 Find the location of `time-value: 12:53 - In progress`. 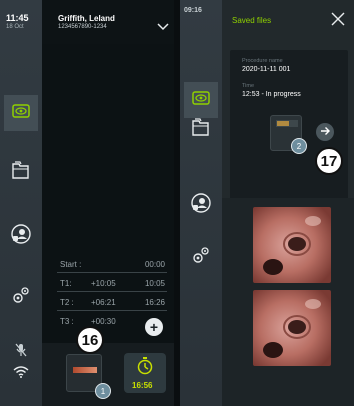

time-value: 12:53 - In progress is located at coordinates (271, 94).